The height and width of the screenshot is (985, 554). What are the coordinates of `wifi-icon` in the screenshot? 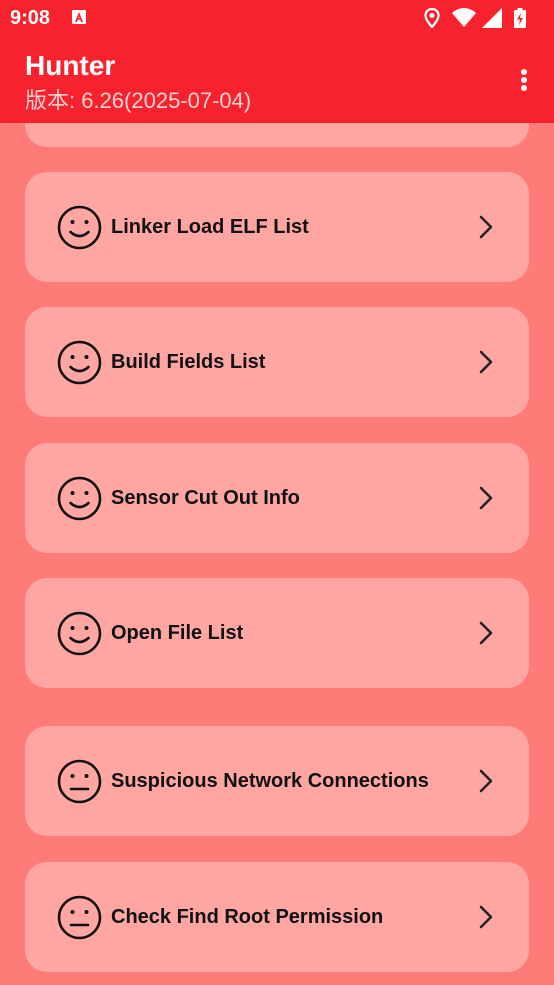 It's located at (464, 17).